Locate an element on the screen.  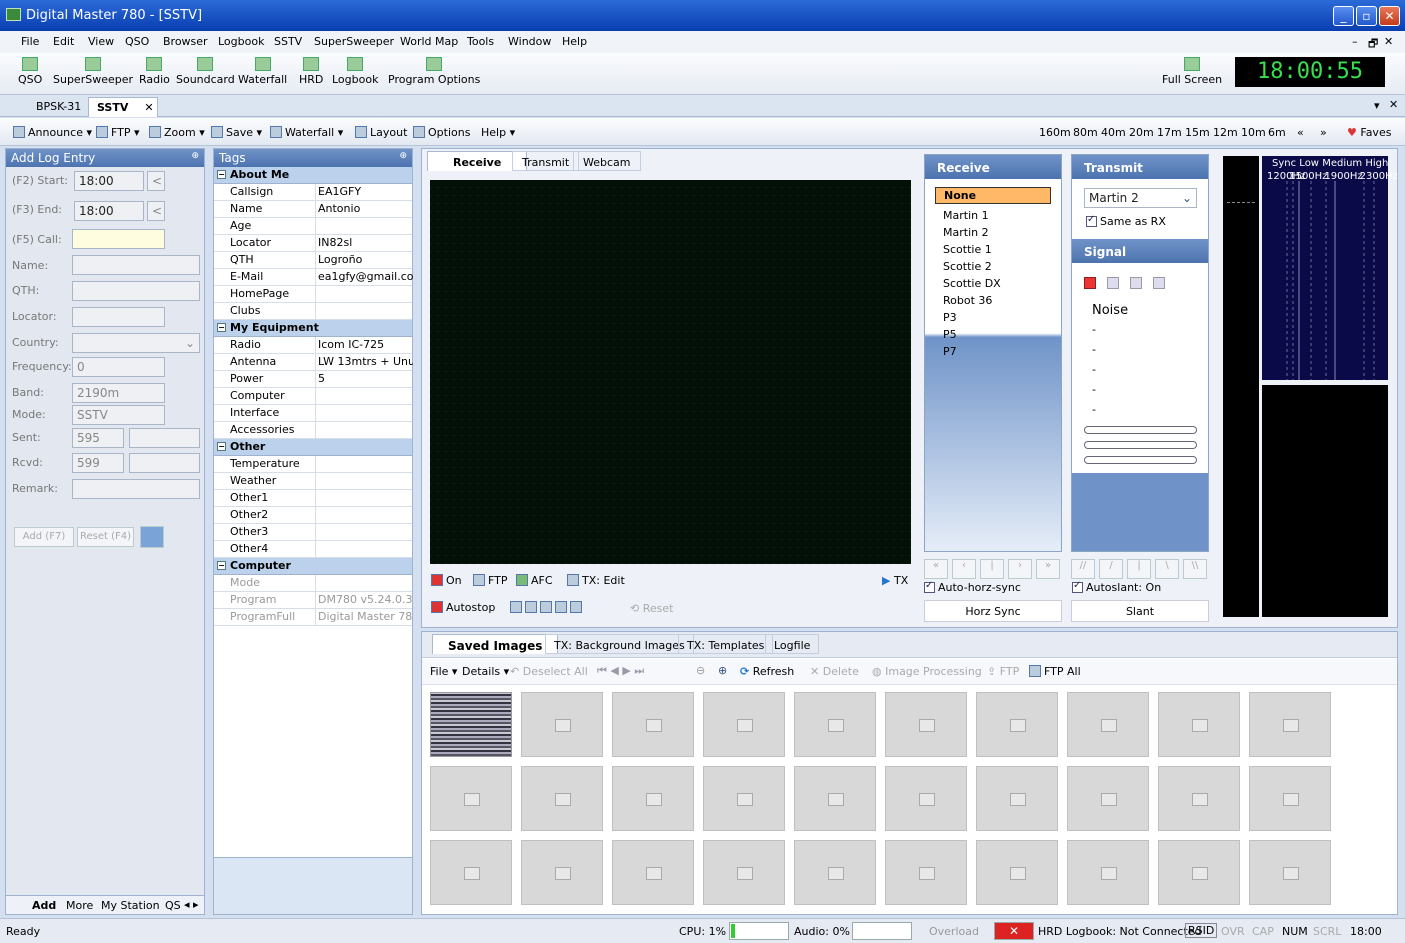
tag-row: Other3 is located at coordinates (313, 532).